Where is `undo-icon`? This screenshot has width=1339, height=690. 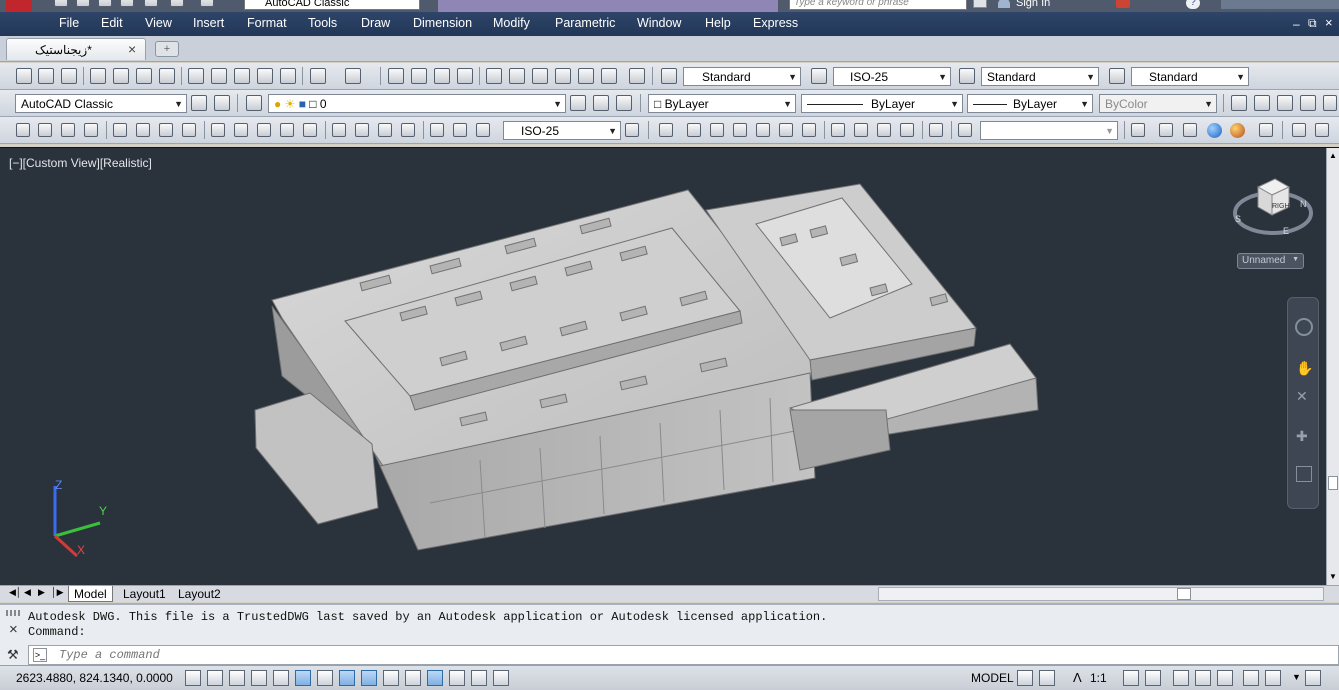
undo-icon is located at coordinates (177, 3).